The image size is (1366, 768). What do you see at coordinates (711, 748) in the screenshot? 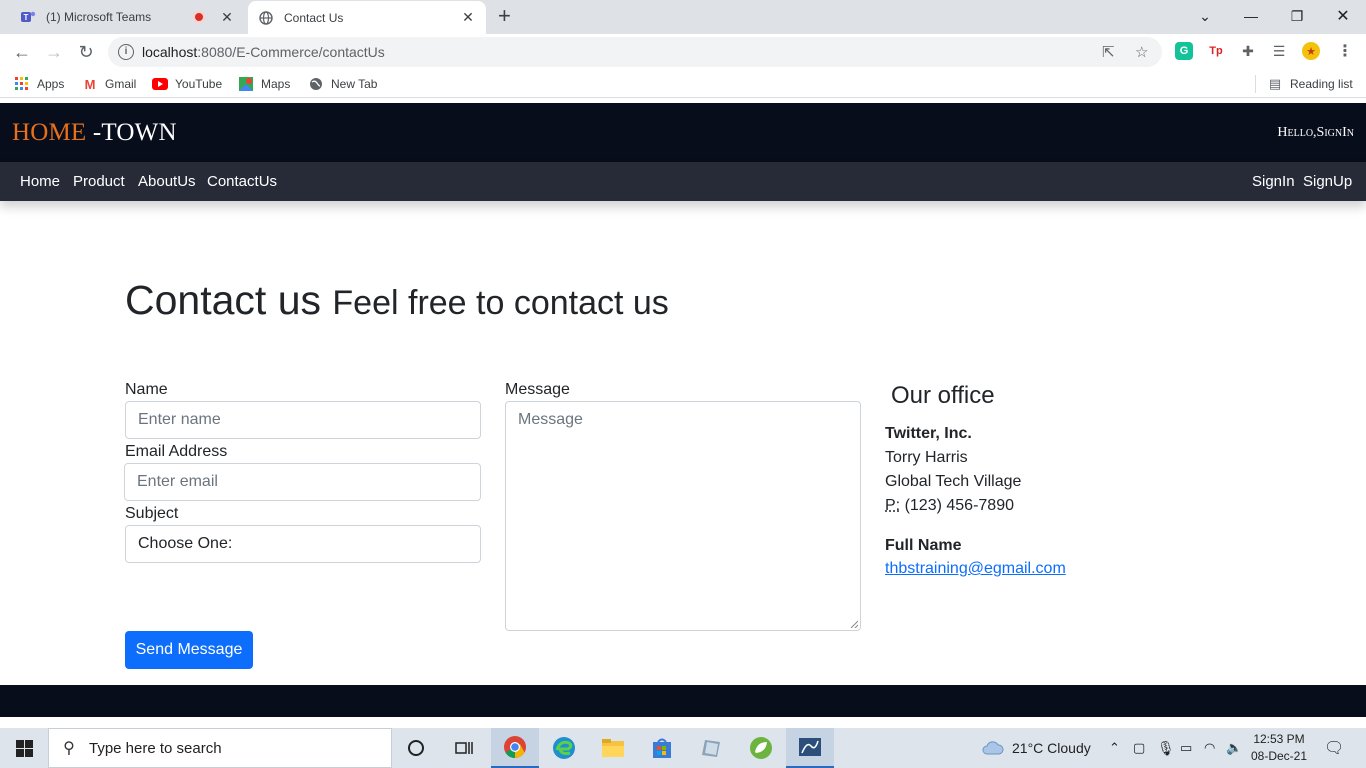
I see `notebook-app-icon` at bounding box center [711, 748].